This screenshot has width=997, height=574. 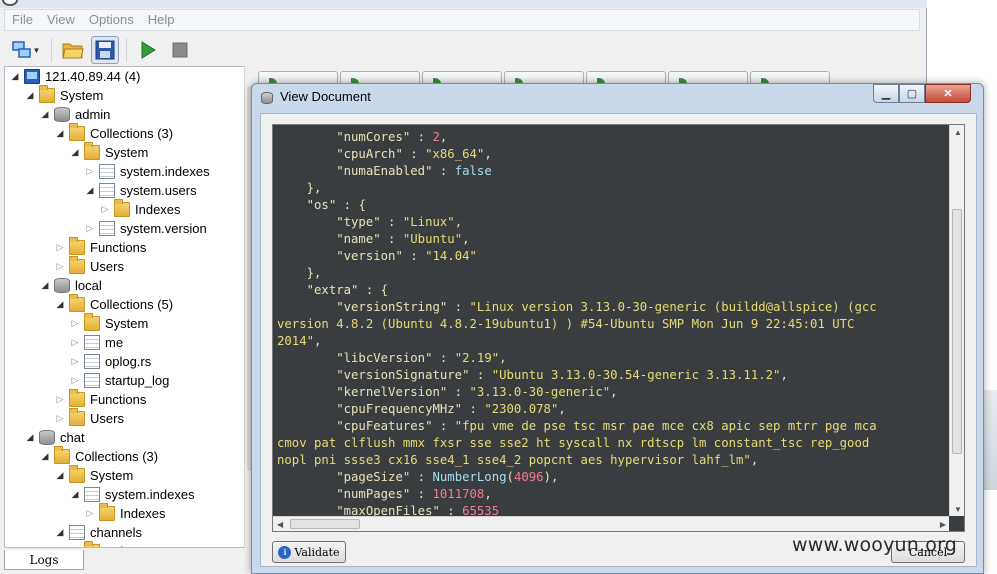 What do you see at coordinates (309, 552) in the screenshot?
I see `validate-button: i Validate` at bounding box center [309, 552].